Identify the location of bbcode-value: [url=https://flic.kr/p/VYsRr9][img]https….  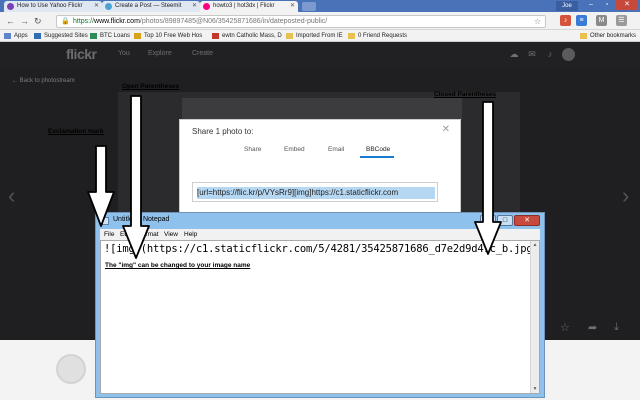
(316, 193).